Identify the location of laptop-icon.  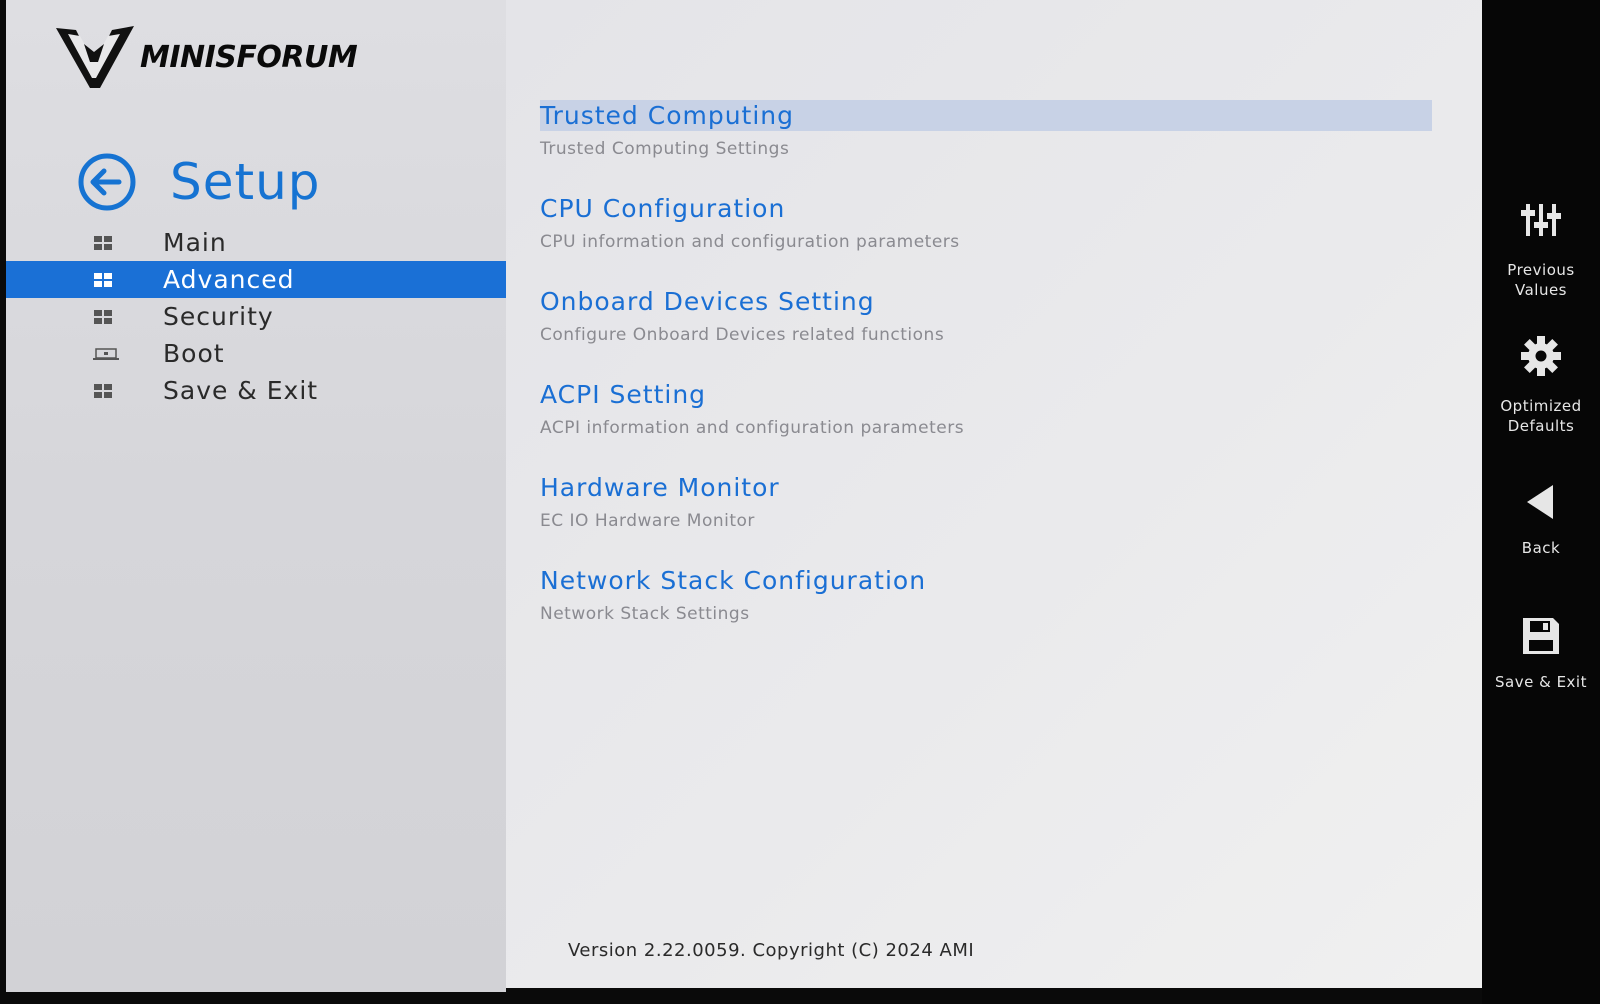
(106, 354).